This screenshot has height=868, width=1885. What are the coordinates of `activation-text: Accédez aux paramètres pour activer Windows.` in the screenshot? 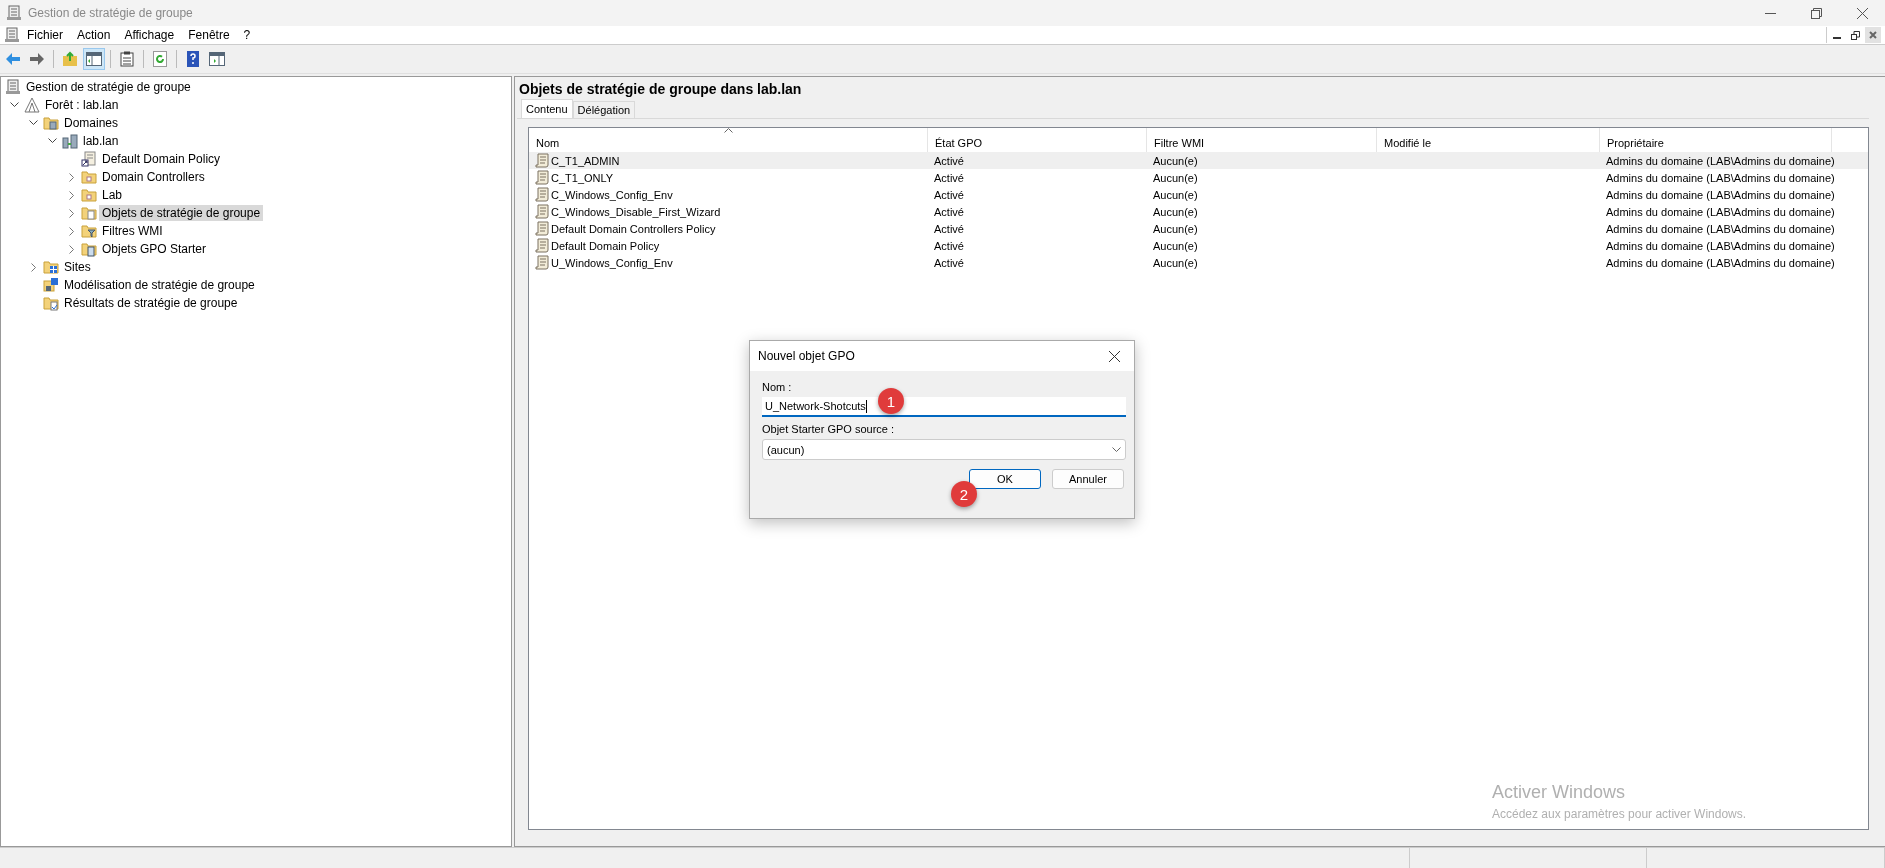 It's located at (1619, 814).